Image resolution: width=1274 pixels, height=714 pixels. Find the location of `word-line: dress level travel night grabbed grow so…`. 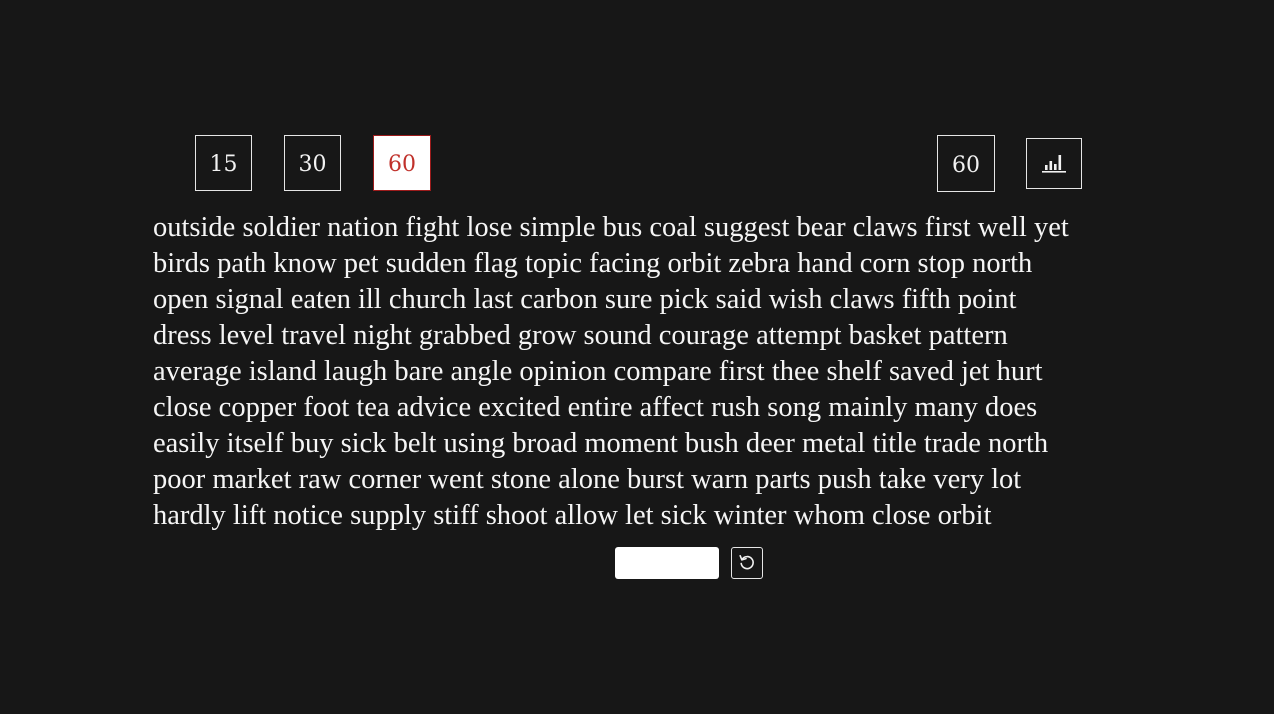

word-line: dress level travel night grabbed grow so… is located at coordinates (580, 335).